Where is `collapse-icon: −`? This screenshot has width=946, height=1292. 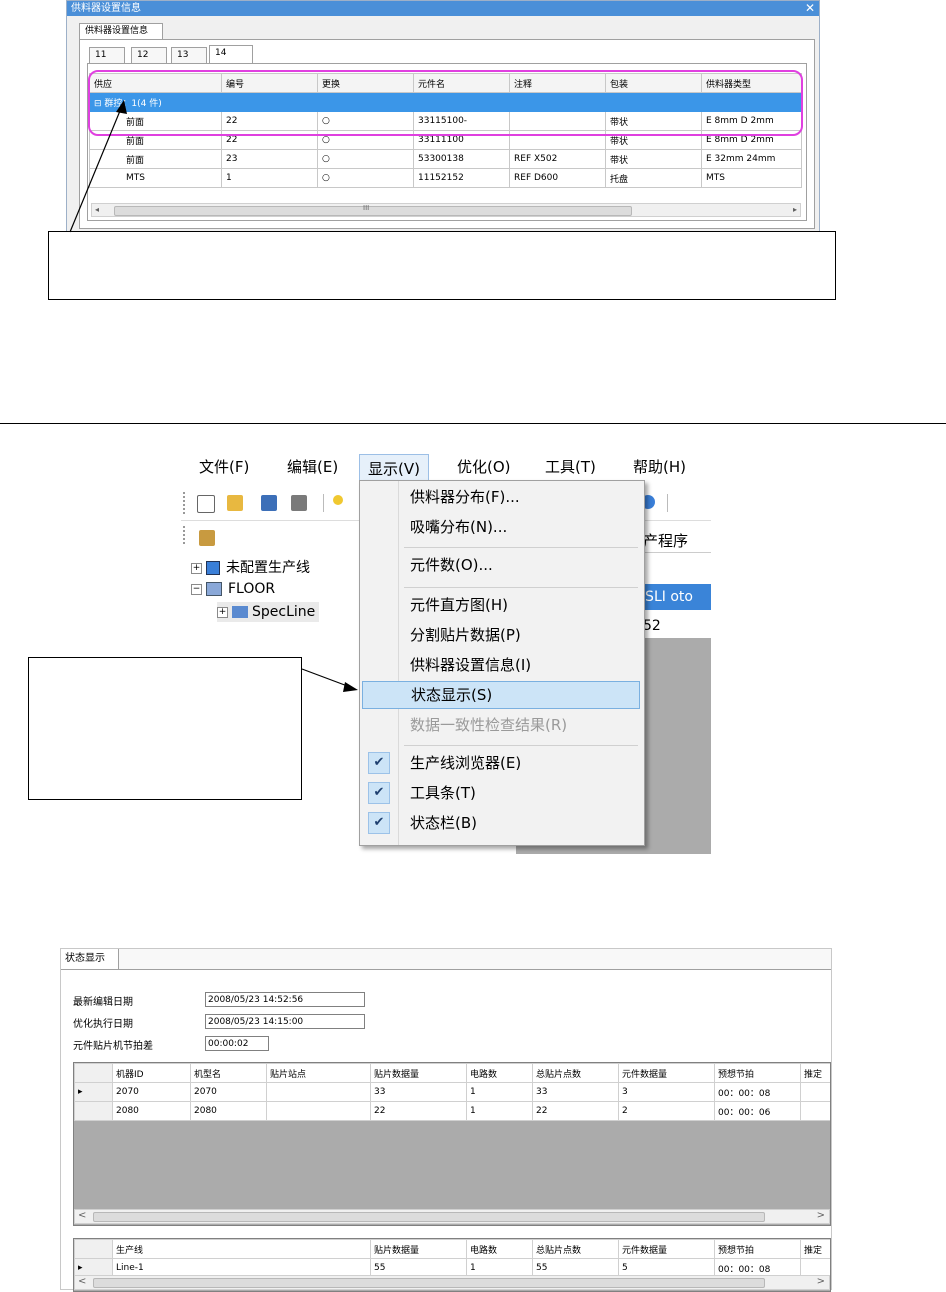
collapse-icon: − is located at coordinates (196, 589).